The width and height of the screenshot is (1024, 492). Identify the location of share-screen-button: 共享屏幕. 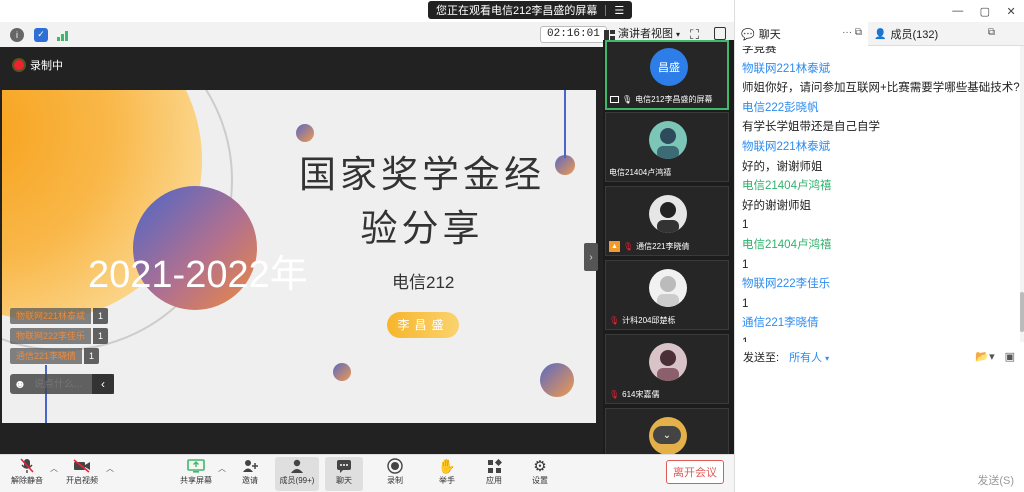
(196, 474).